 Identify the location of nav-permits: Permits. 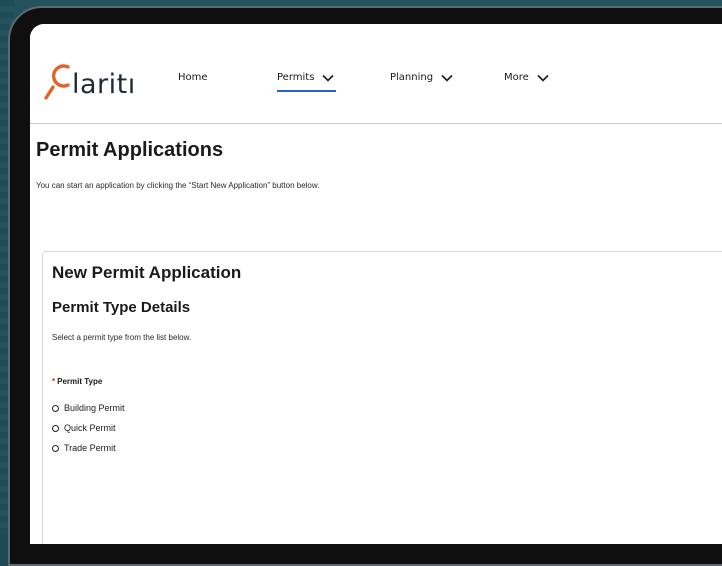
(307, 82).